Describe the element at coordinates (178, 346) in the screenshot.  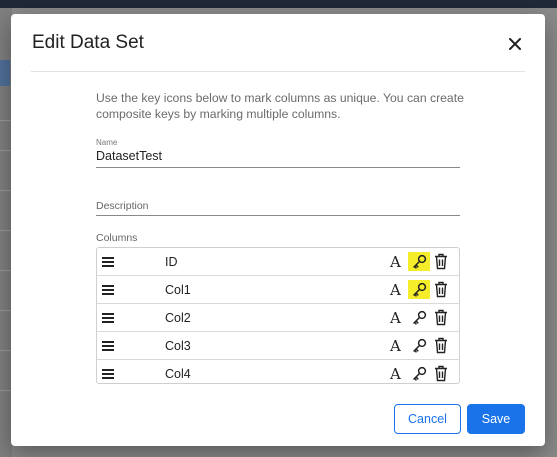
I see `column-name: Col3` at that location.